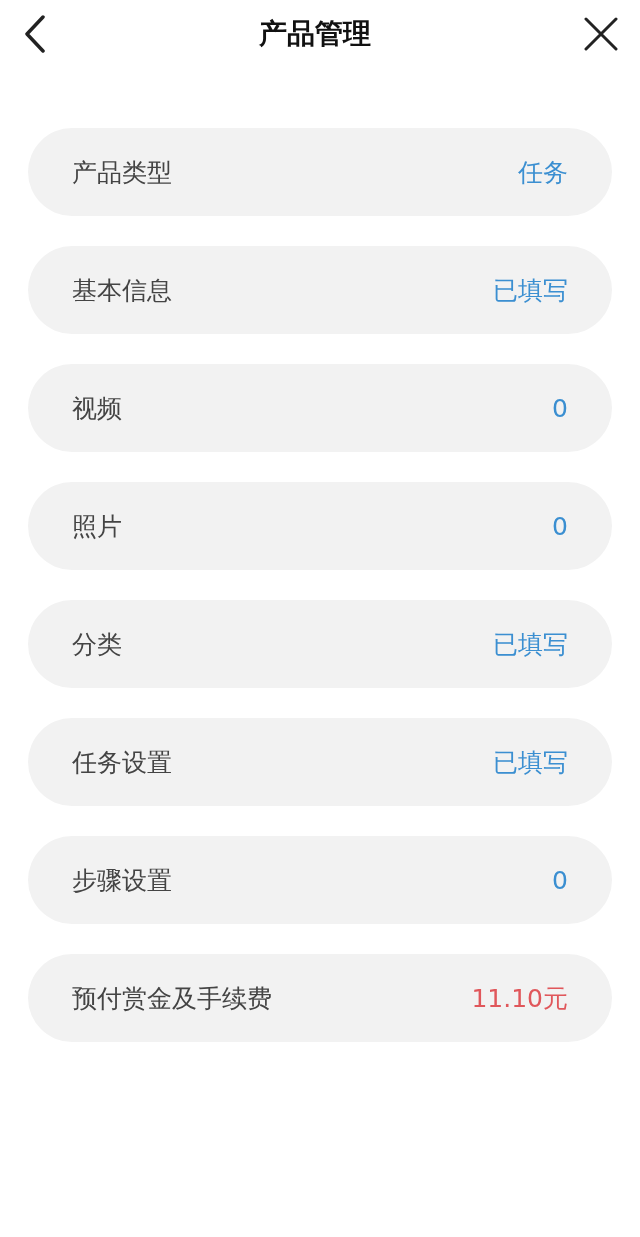 Image resolution: width=640 pixels, height=1237 pixels. I want to click on page-title: 产品管理, so click(315, 34).